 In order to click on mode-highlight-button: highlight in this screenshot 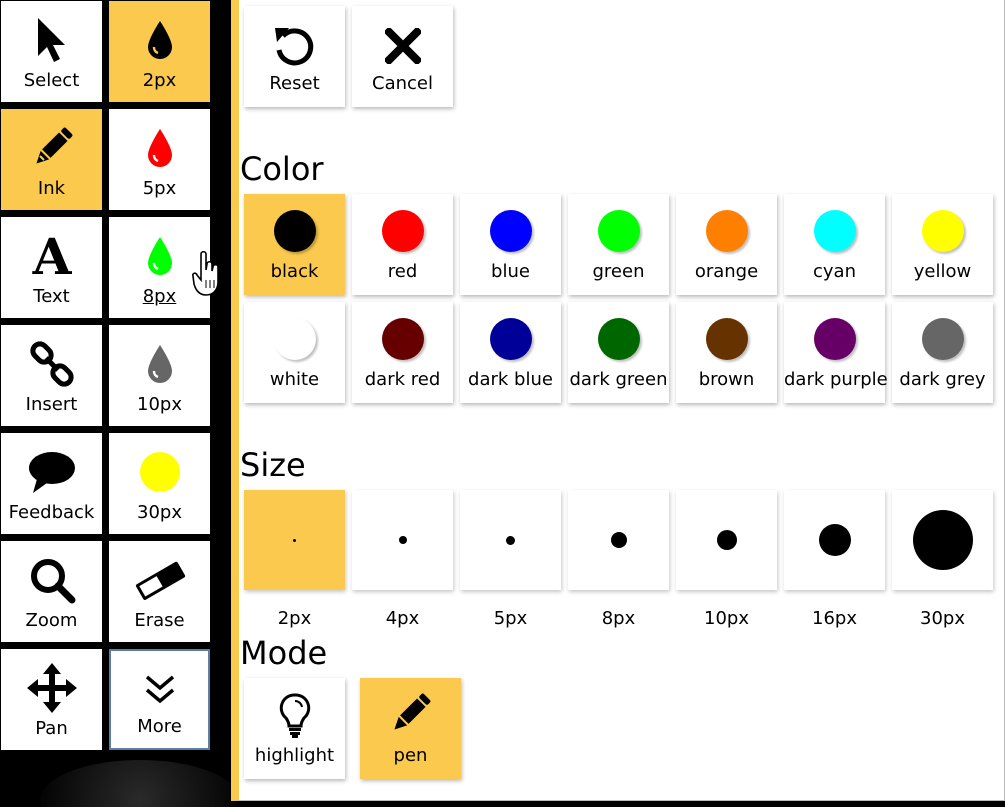, I will do `click(294, 728)`.